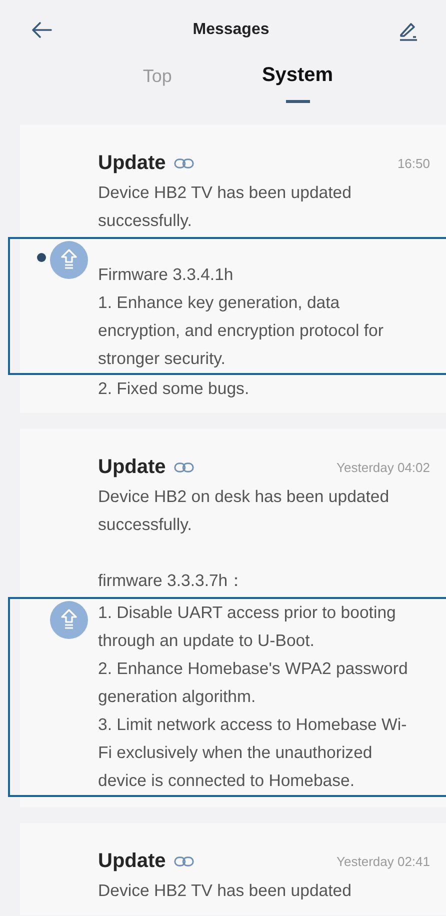  What do you see at coordinates (253, 753) in the screenshot?
I see `message-text: 3. Limit network access to Homebase Wi-Fi exclusively when the unauthorized device is connected to Homebase.` at bounding box center [253, 753].